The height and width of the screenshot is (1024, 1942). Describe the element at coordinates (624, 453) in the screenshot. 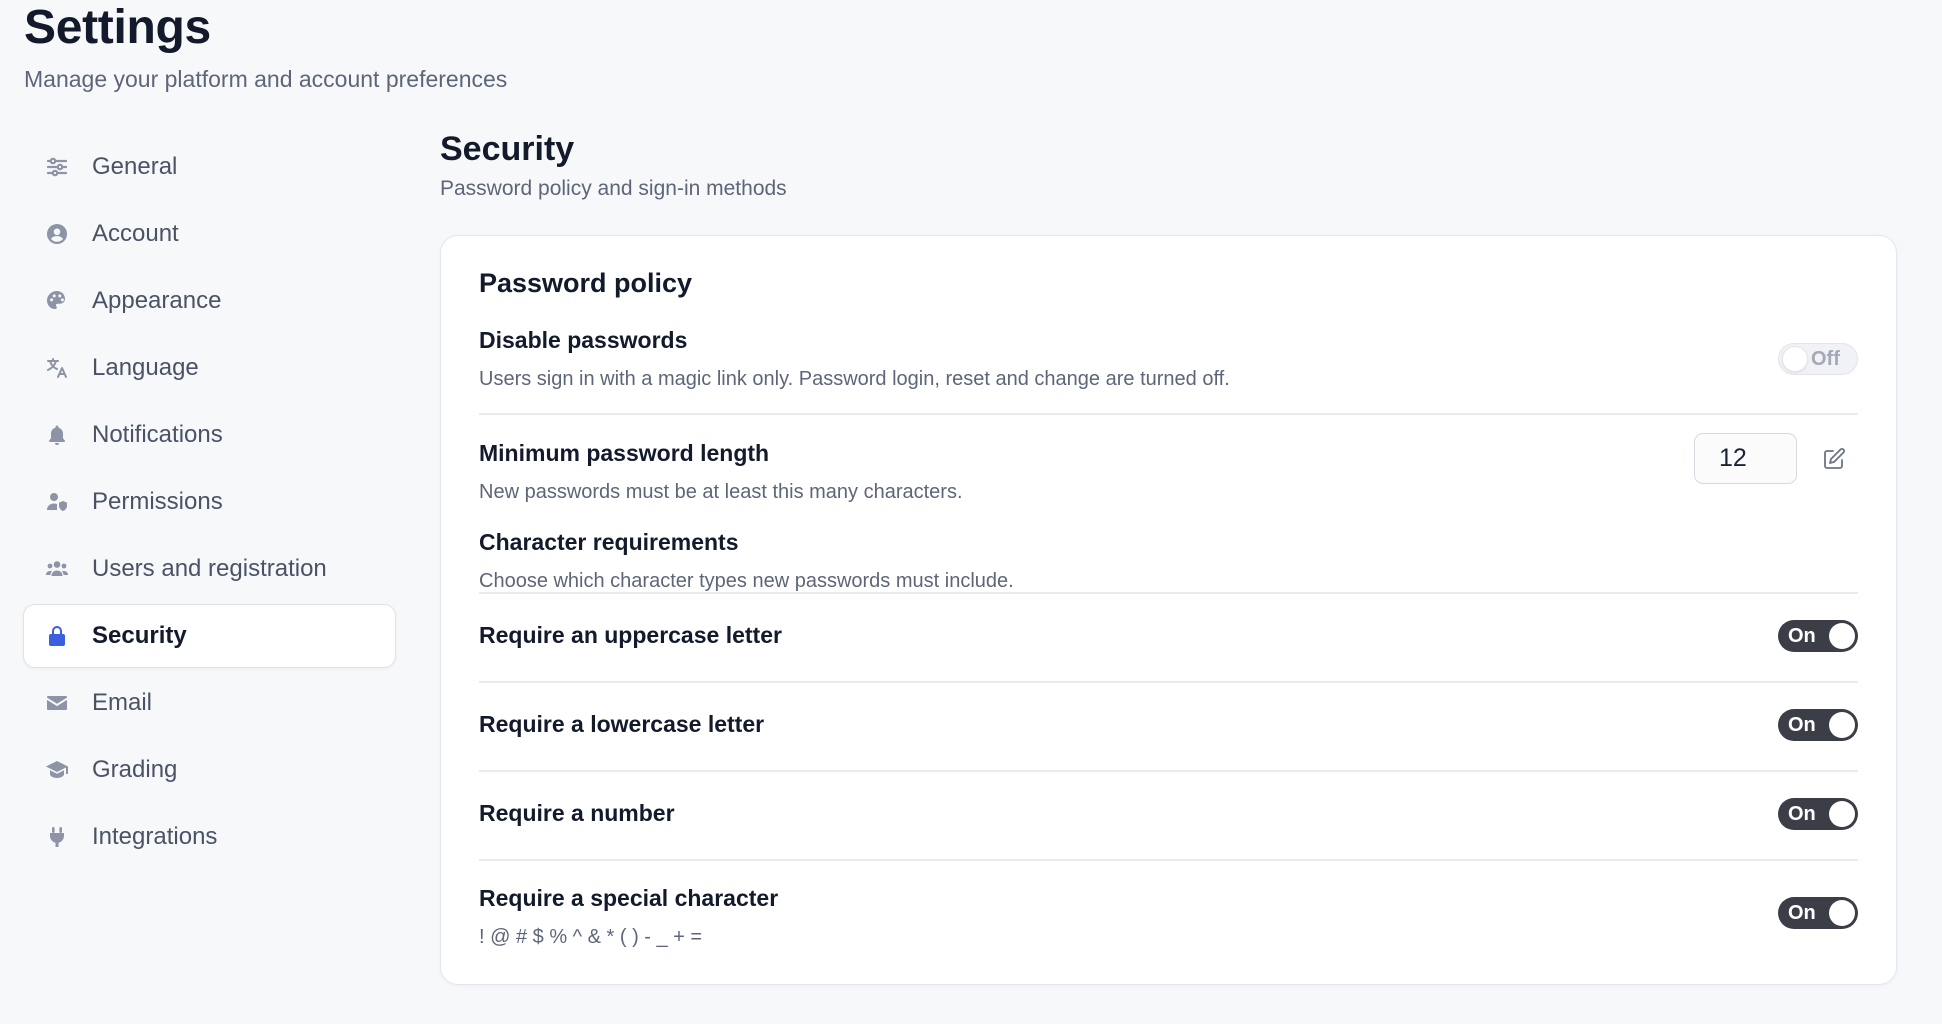

I see `min-password-length-label: Minimum password length` at that location.